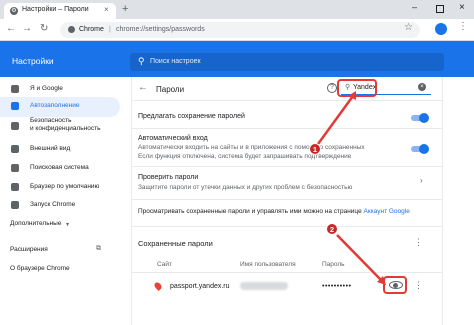  Describe the element at coordinates (351, 188) in the screenshot. I see `annotation-arrows` at that location.